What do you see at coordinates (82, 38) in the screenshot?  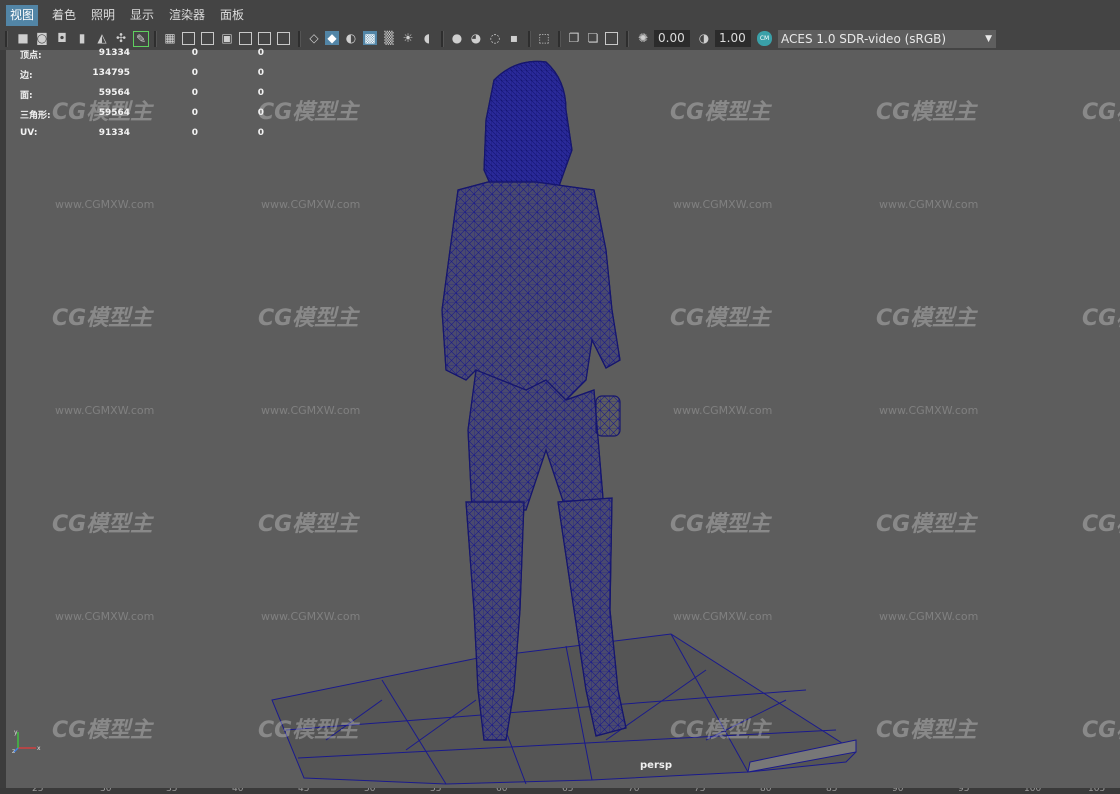 I see `bookmark-icon: ▮` at bounding box center [82, 38].